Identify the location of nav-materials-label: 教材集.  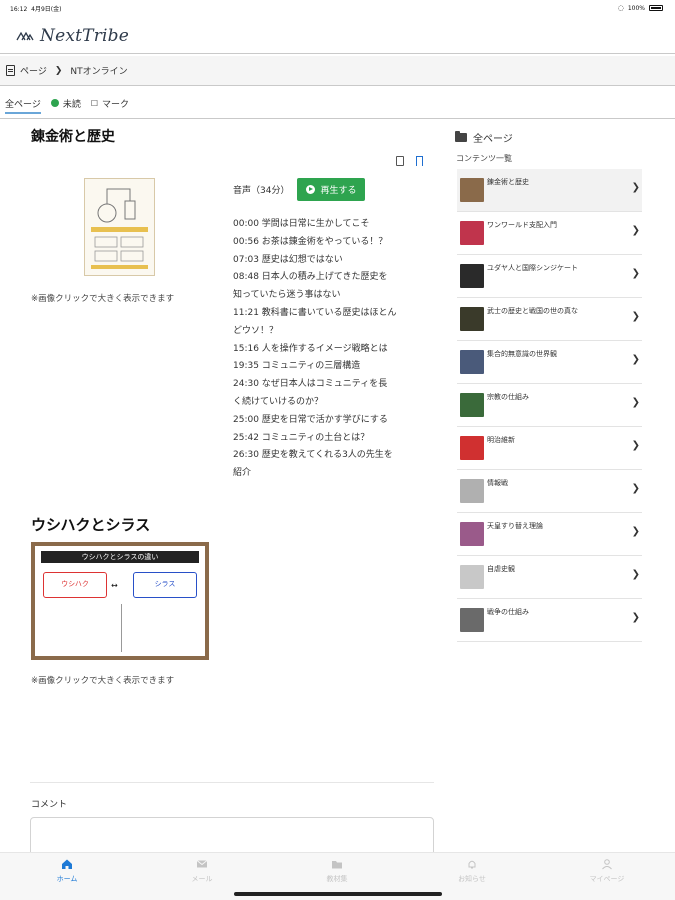
(337, 879).